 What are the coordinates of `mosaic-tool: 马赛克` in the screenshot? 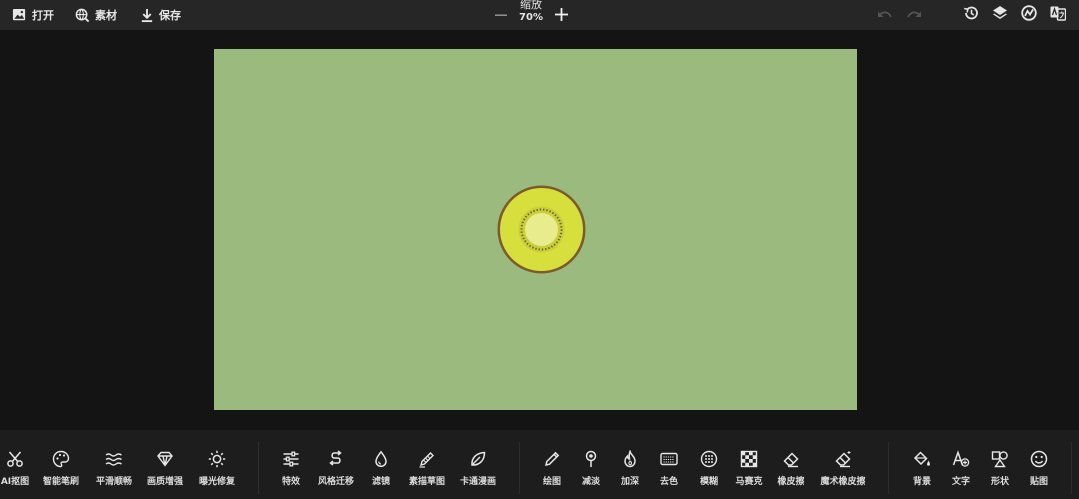 It's located at (749, 468).